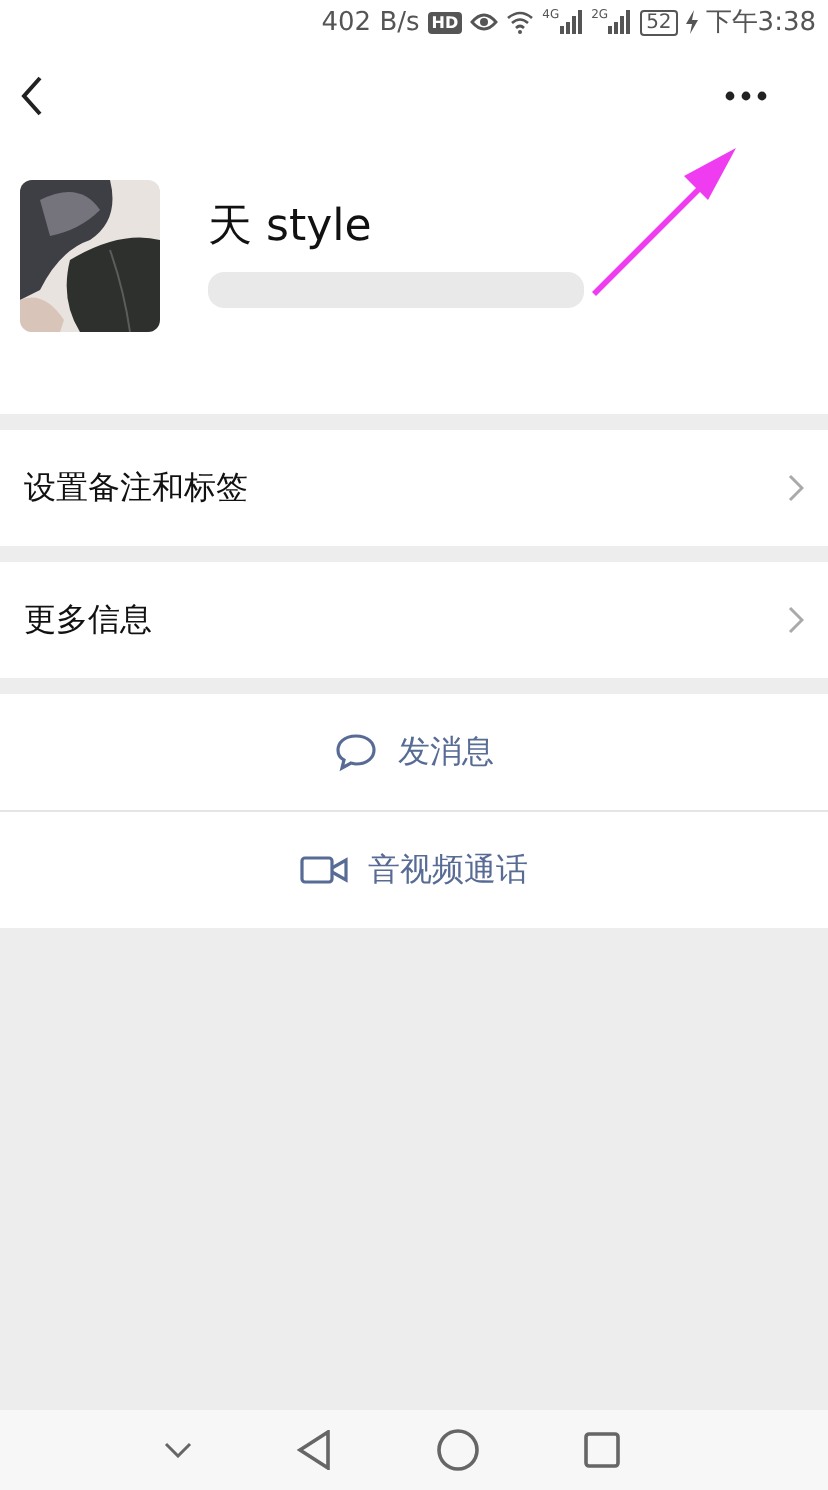 The height and width of the screenshot is (1490, 828). What do you see at coordinates (32, 96) in the screenshot?
I see `back-icon` at bounding box center [32, 96].